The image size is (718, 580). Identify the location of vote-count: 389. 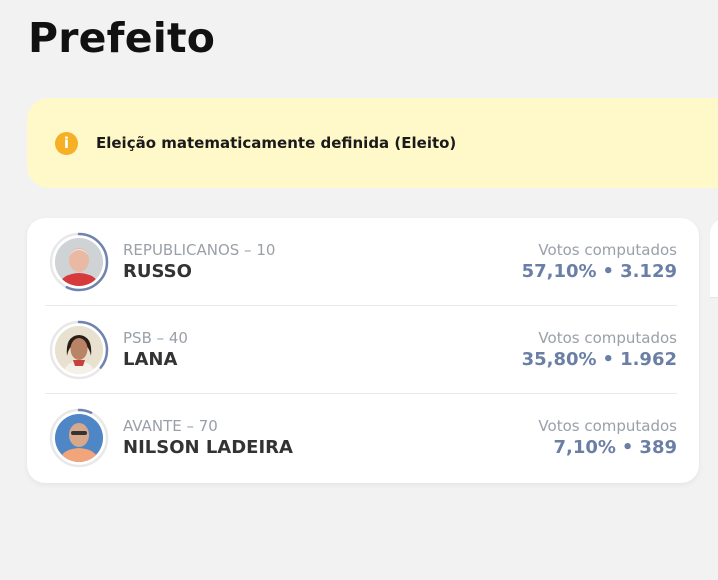
(658, 447).